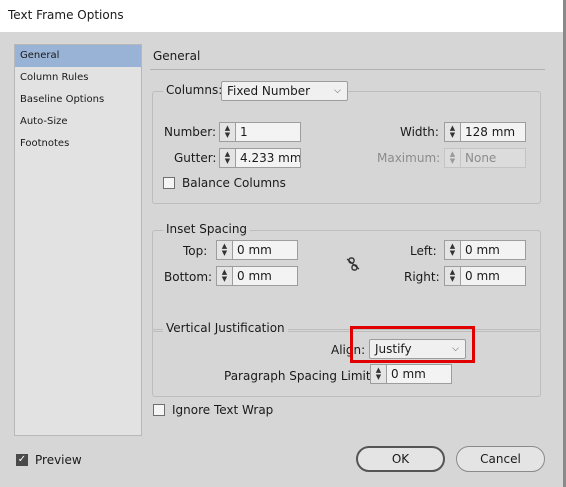 The width and height of the screenshot is (566, 487). What do you see at coordinates (493, 158) in the screenshot?
I see `maximum-field: None` at bounding box center [493, 158].